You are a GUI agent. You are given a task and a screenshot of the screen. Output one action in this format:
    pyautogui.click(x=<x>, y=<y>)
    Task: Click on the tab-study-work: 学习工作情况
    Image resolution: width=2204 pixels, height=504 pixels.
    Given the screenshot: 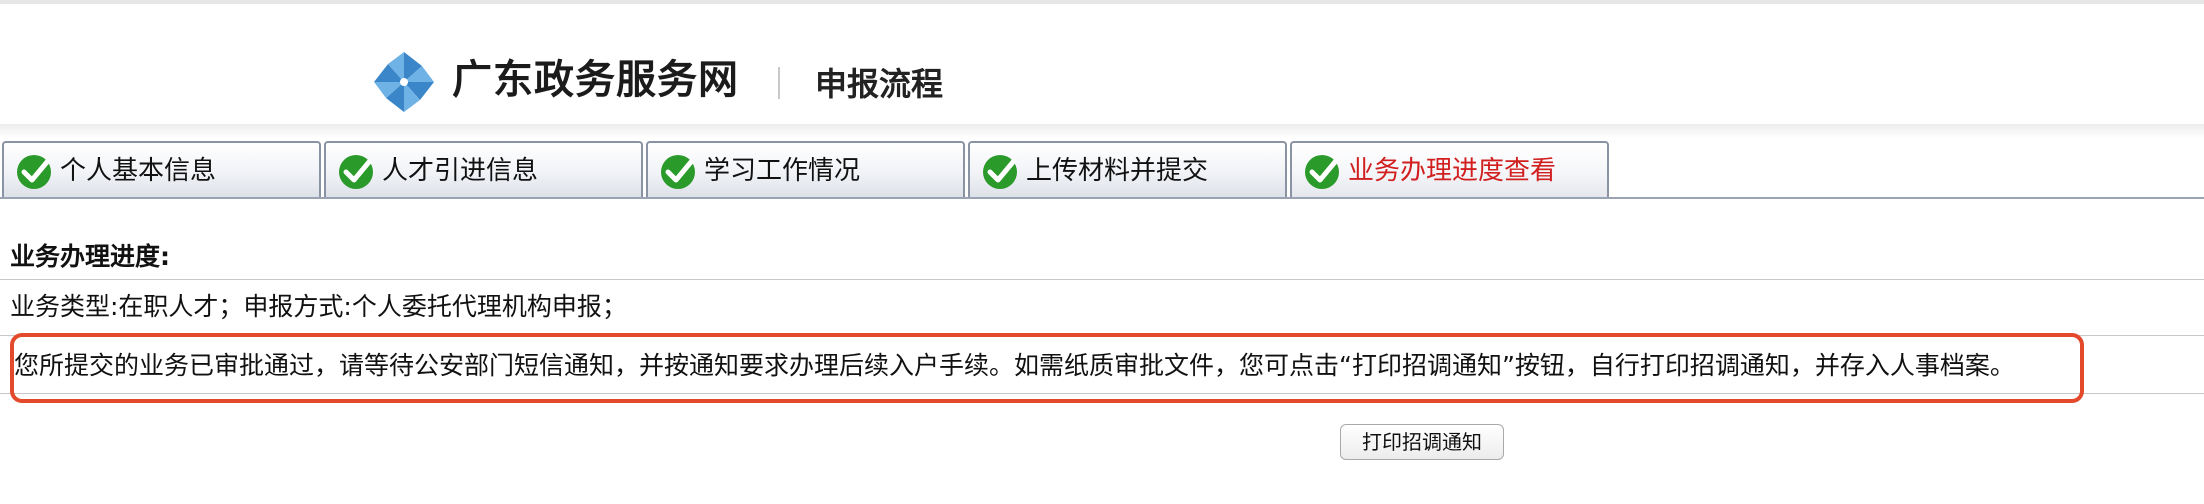 What is the action you would take?
    pyautogui.click(x=805, y=169)
    